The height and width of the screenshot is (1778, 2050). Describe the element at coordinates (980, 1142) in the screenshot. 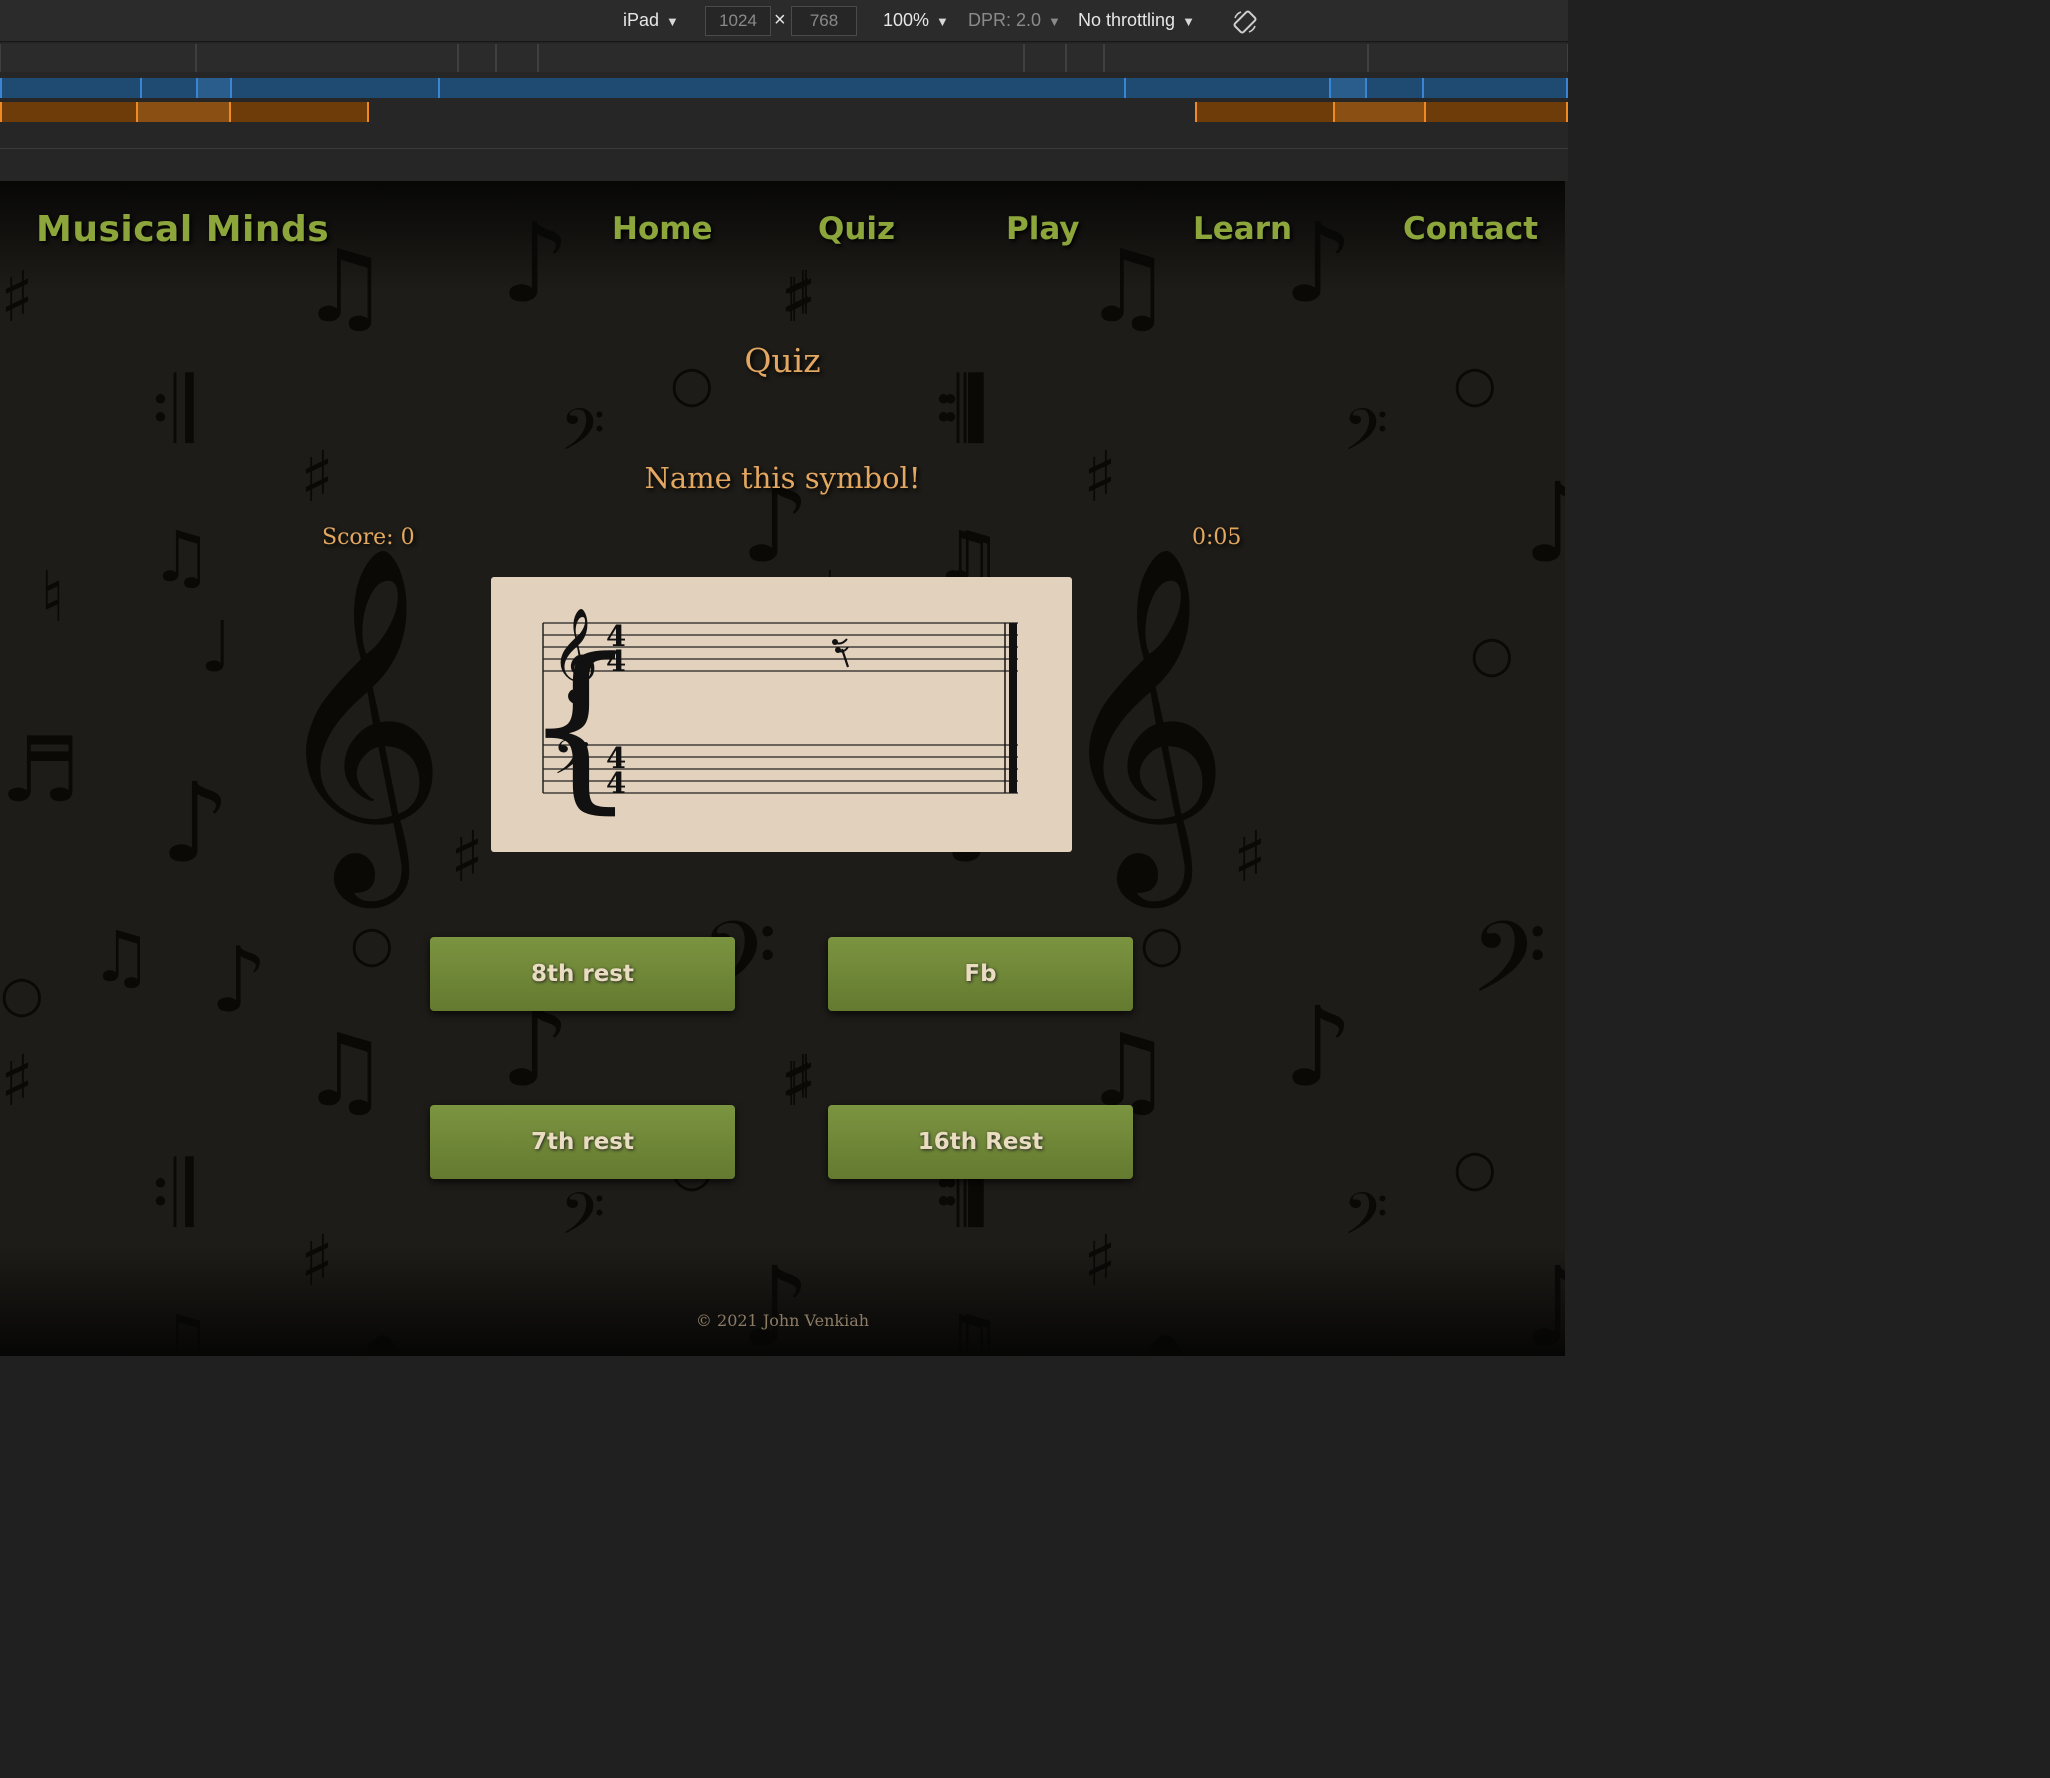

I see `answer-button-4: 16th Rest` at that location.